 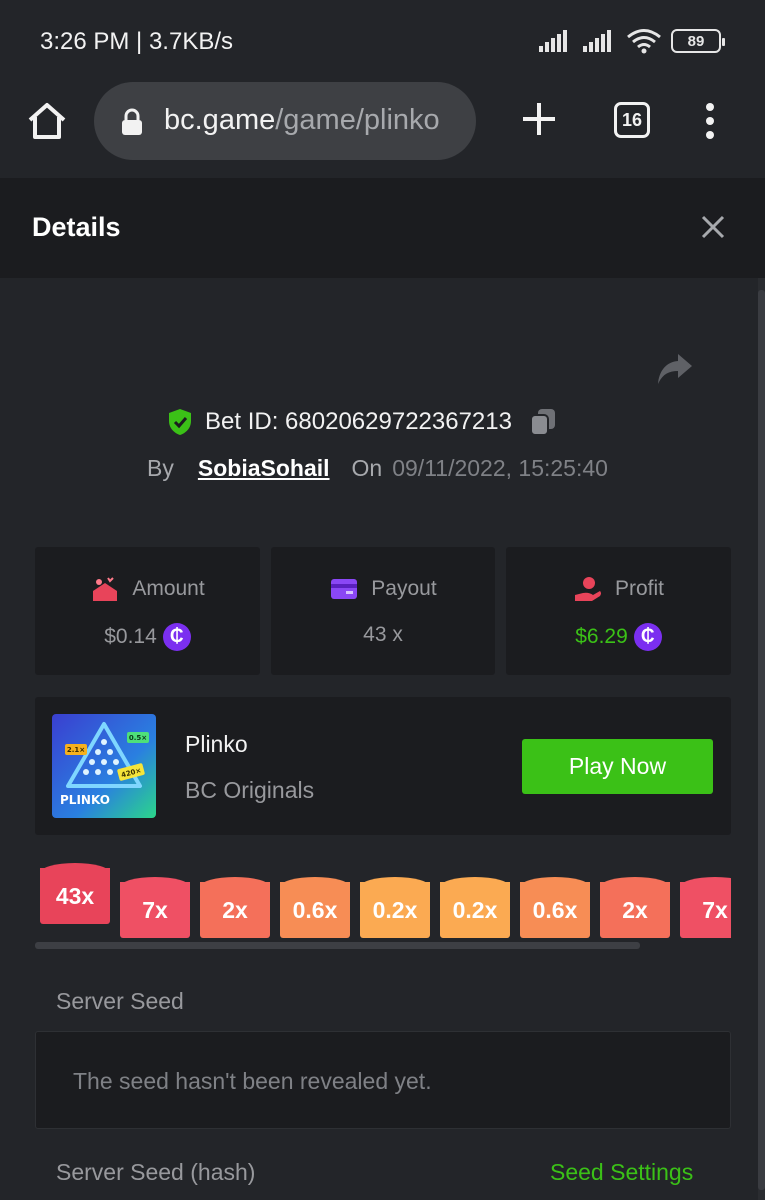 I want to click on server-seed-hash-label: Server Seed (hash), so click(x=156, y=1172).